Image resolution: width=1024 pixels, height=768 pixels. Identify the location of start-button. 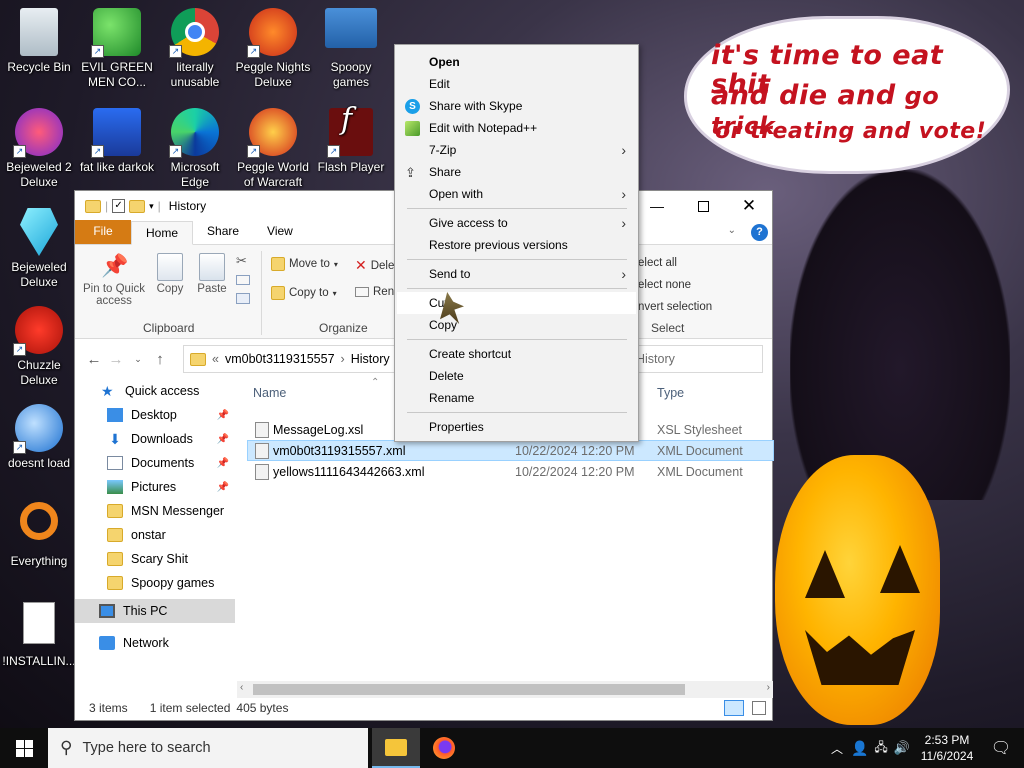
(24, 748).